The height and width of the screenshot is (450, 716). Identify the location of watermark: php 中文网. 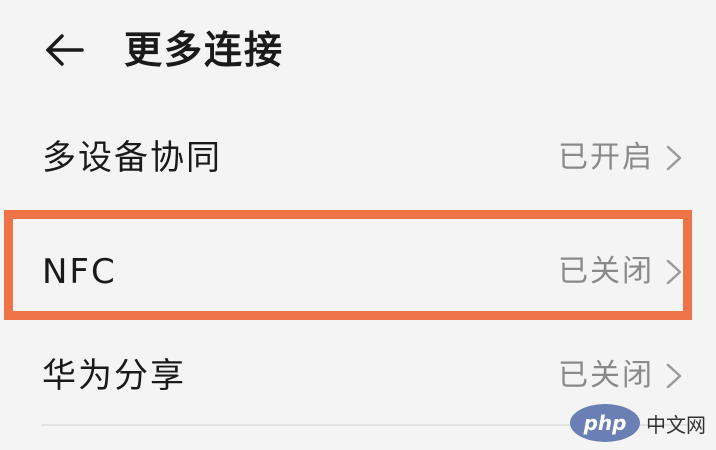
(638, 423).